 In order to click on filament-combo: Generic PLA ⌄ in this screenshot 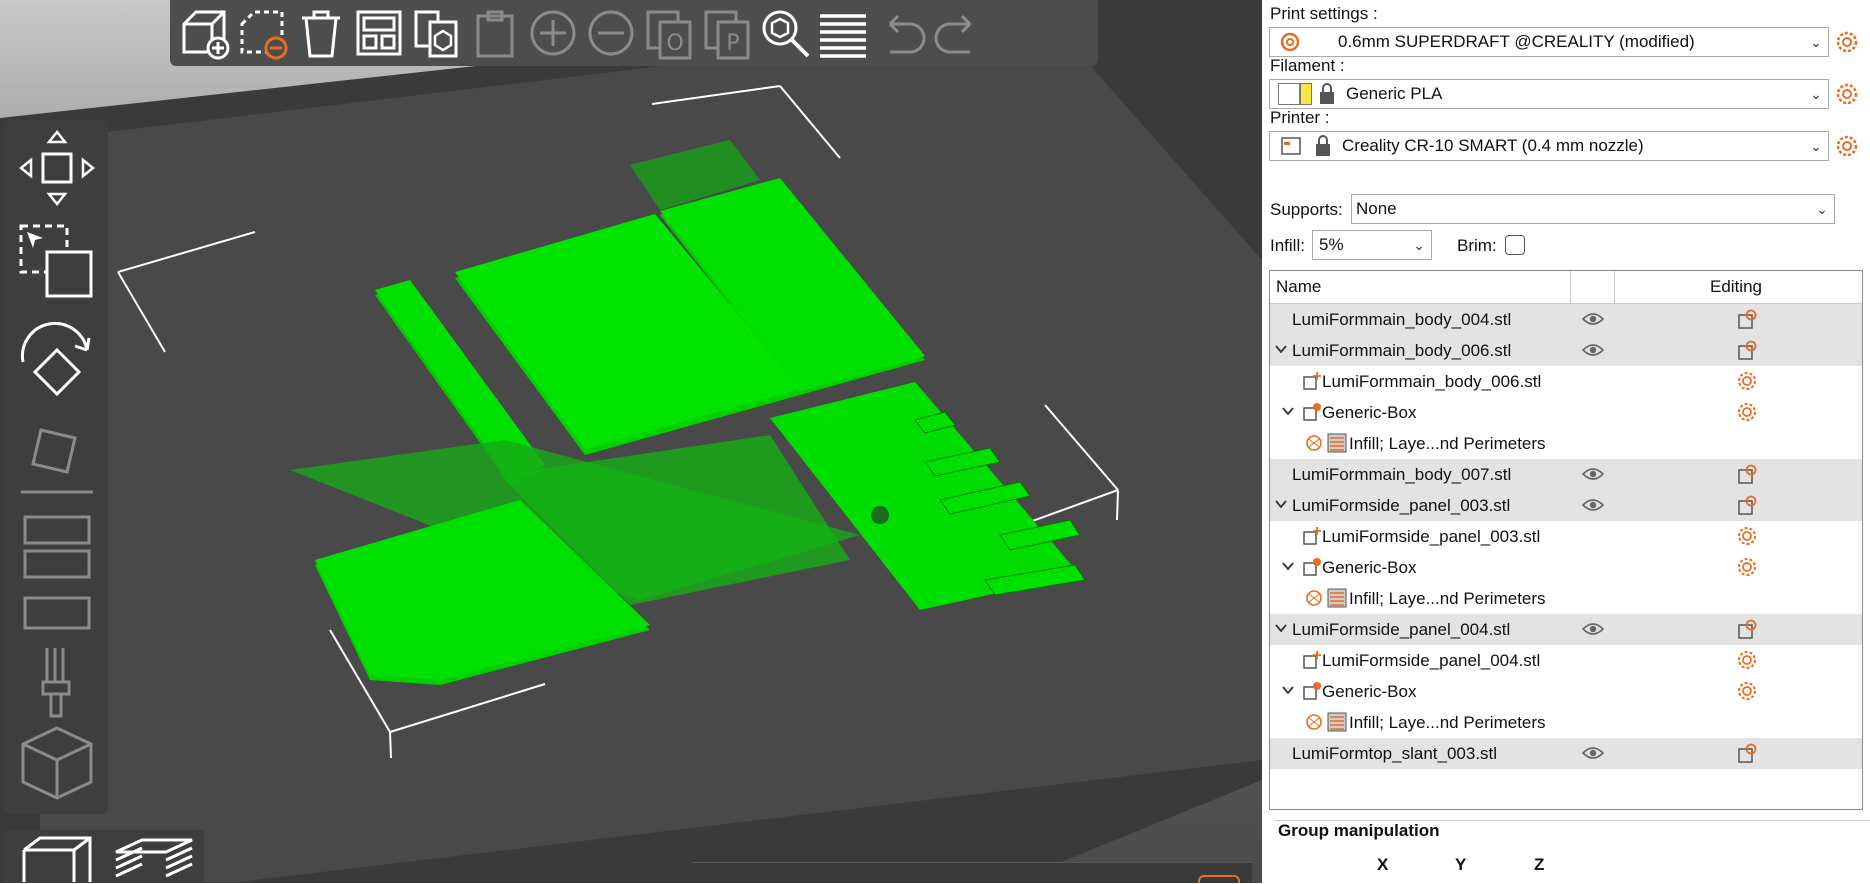, I will do `click(1549, 94)`.